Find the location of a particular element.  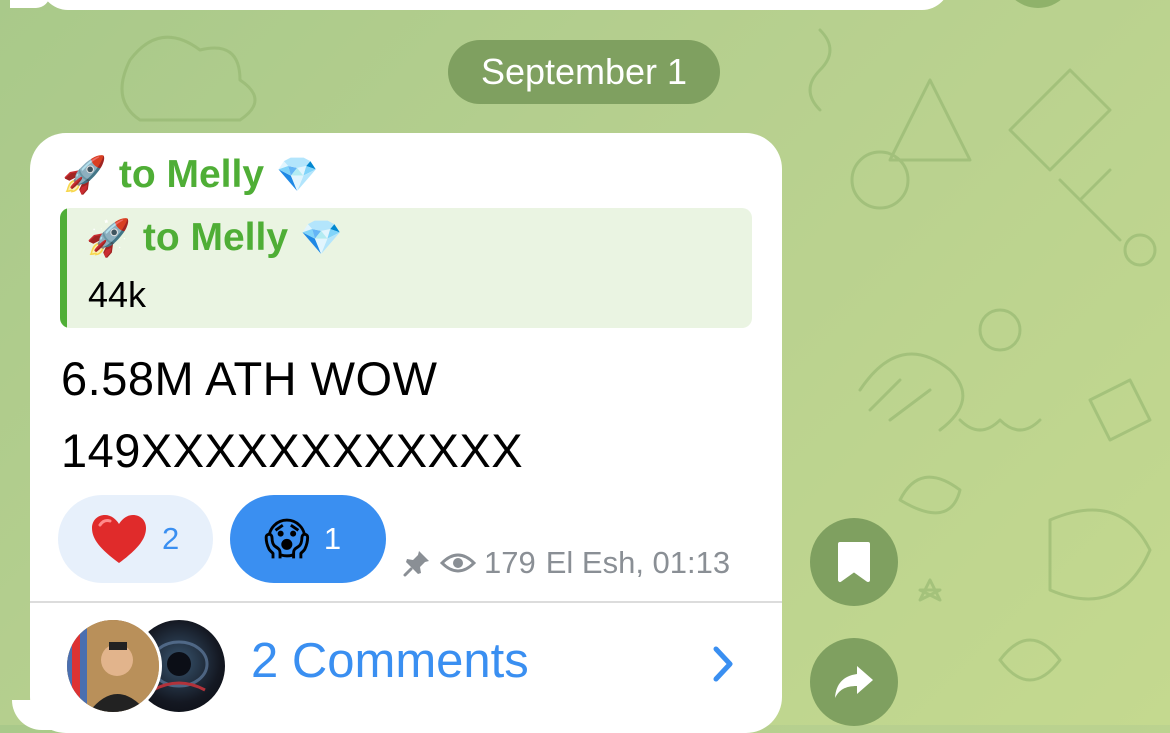

date-separator: September 1 is located at coordinates (584, 72).